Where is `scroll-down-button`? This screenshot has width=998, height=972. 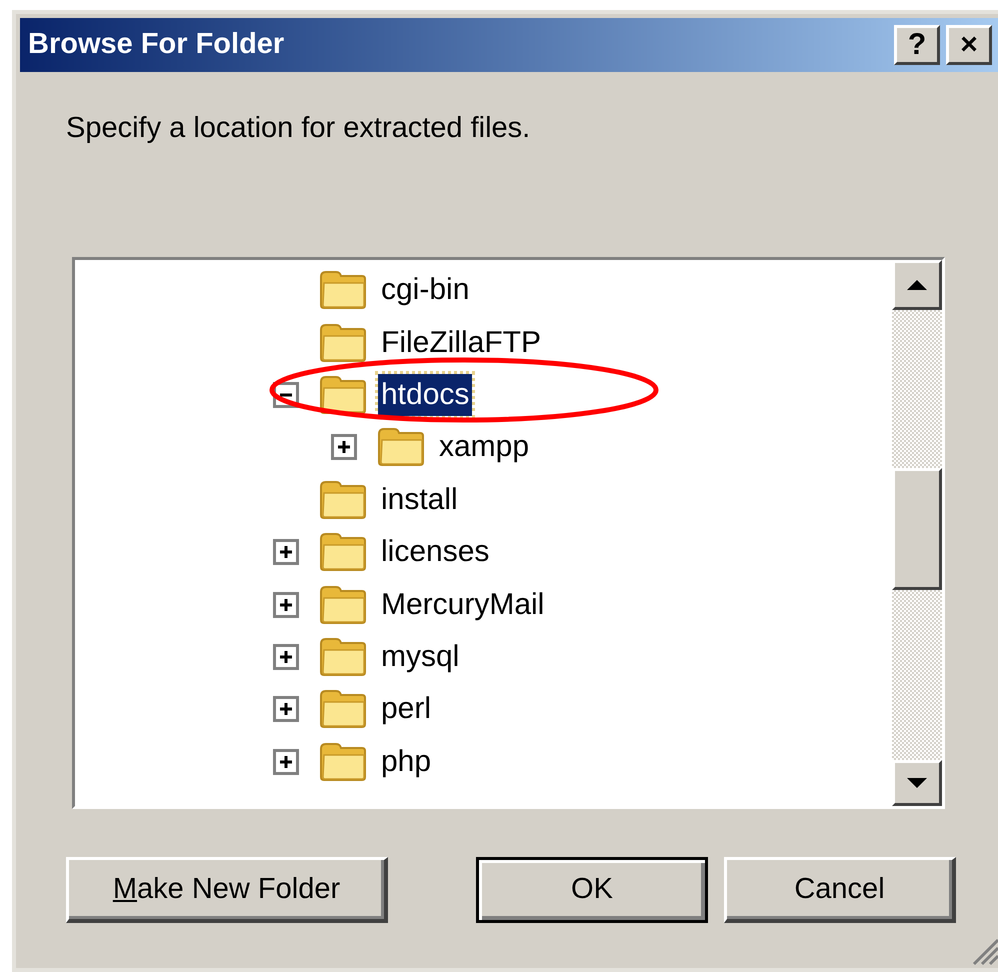
scroll-down-button is located at coordinates (917, 783).